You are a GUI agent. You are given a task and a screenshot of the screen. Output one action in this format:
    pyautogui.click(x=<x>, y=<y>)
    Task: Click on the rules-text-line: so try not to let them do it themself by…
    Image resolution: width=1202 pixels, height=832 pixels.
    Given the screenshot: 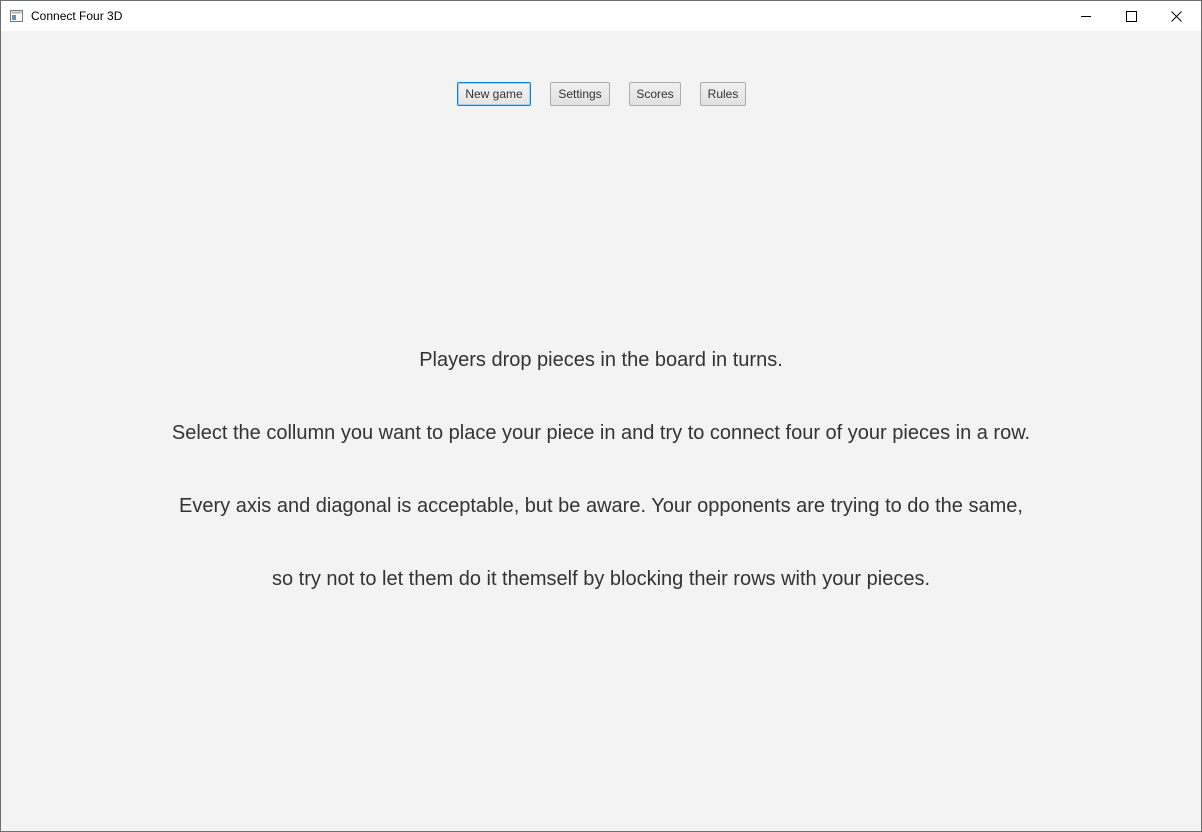 What is the action you would take?
    pyautogui.click(x=601, y=579)
    